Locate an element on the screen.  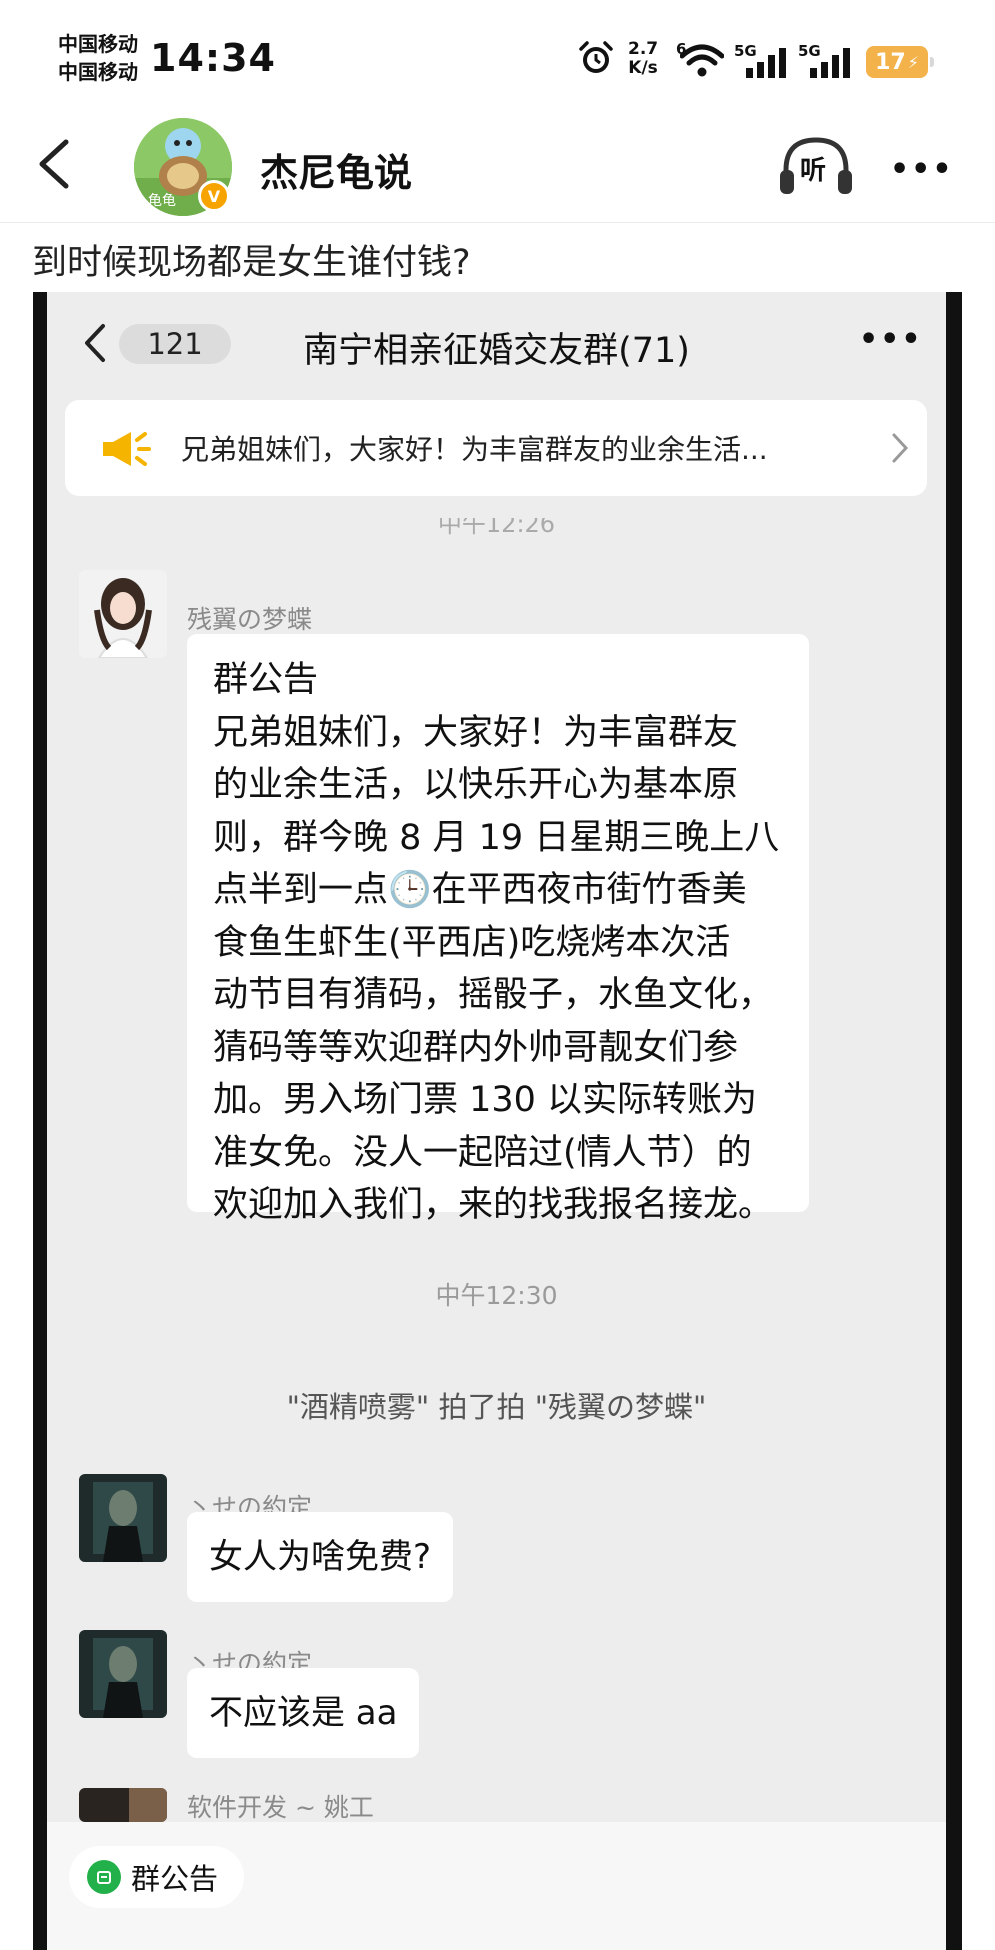
charging-icon: ⚡ is located at coordinates (913, 62).